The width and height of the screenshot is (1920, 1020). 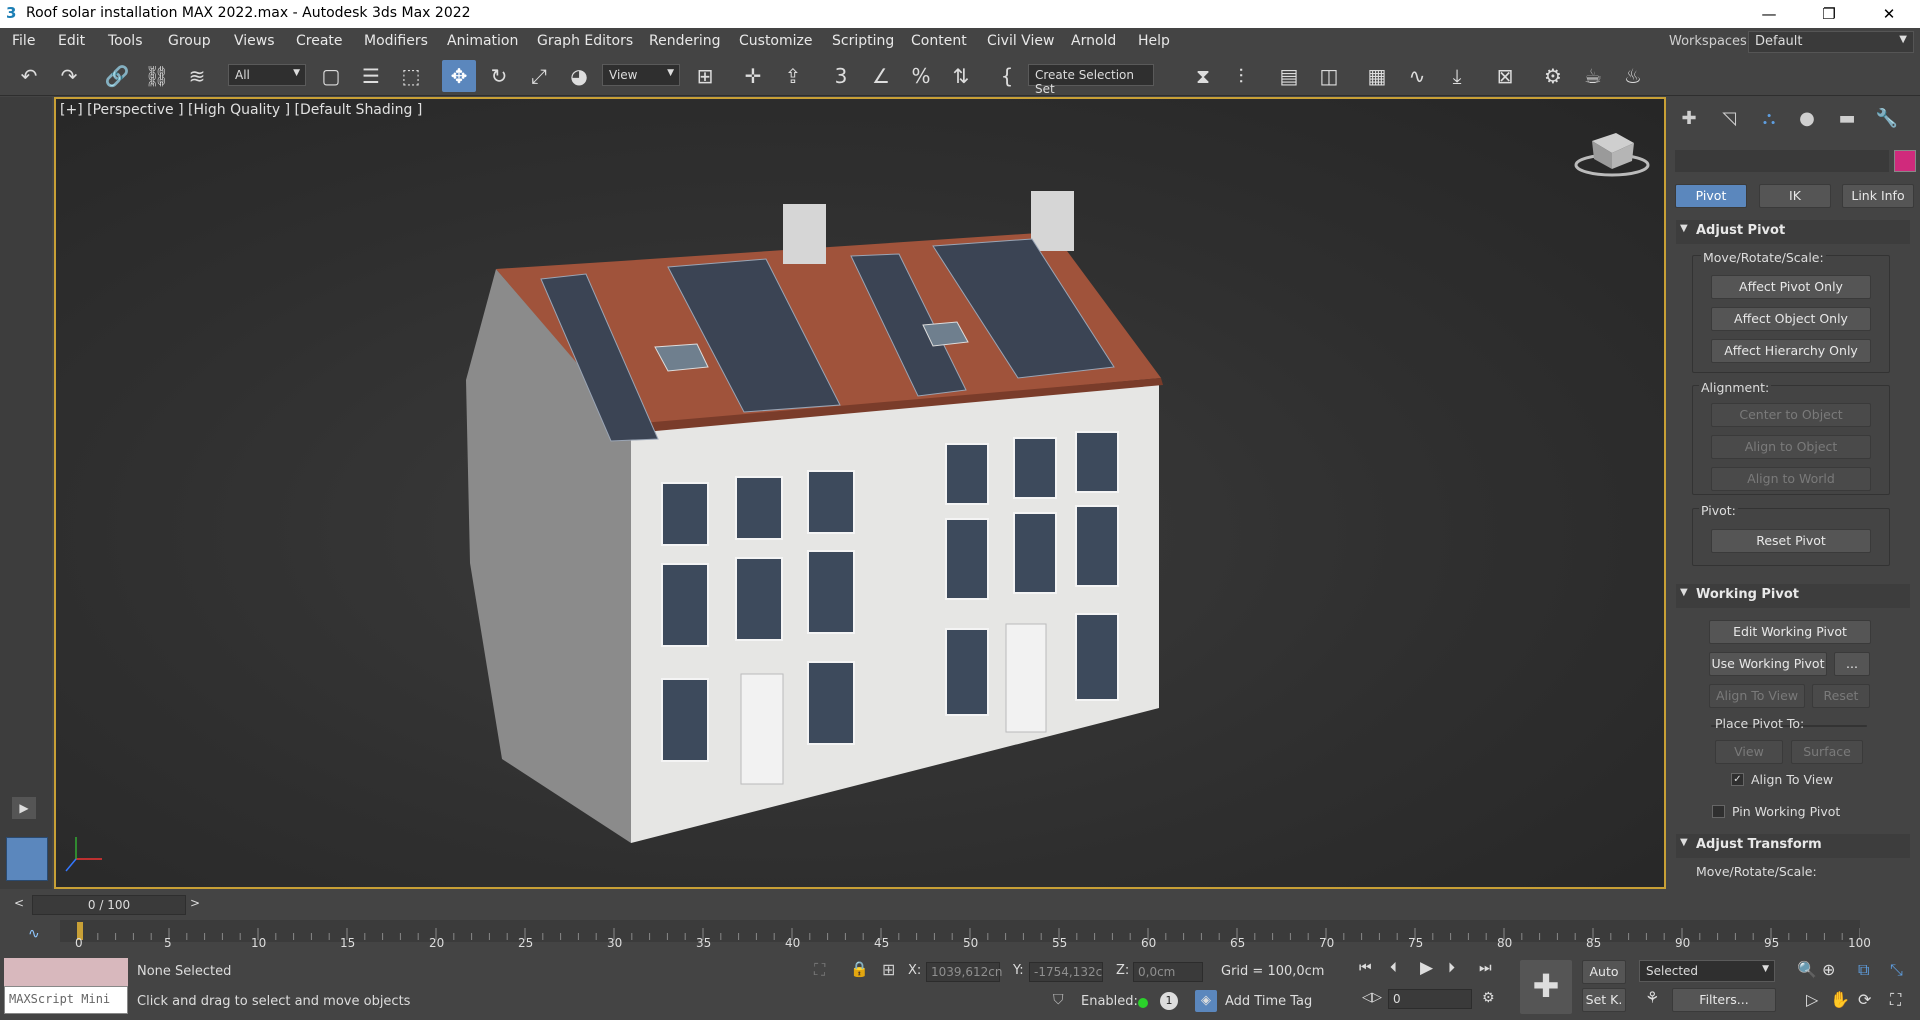 I want to click on align-icon: ⫶, so click(x=1241, y=76).